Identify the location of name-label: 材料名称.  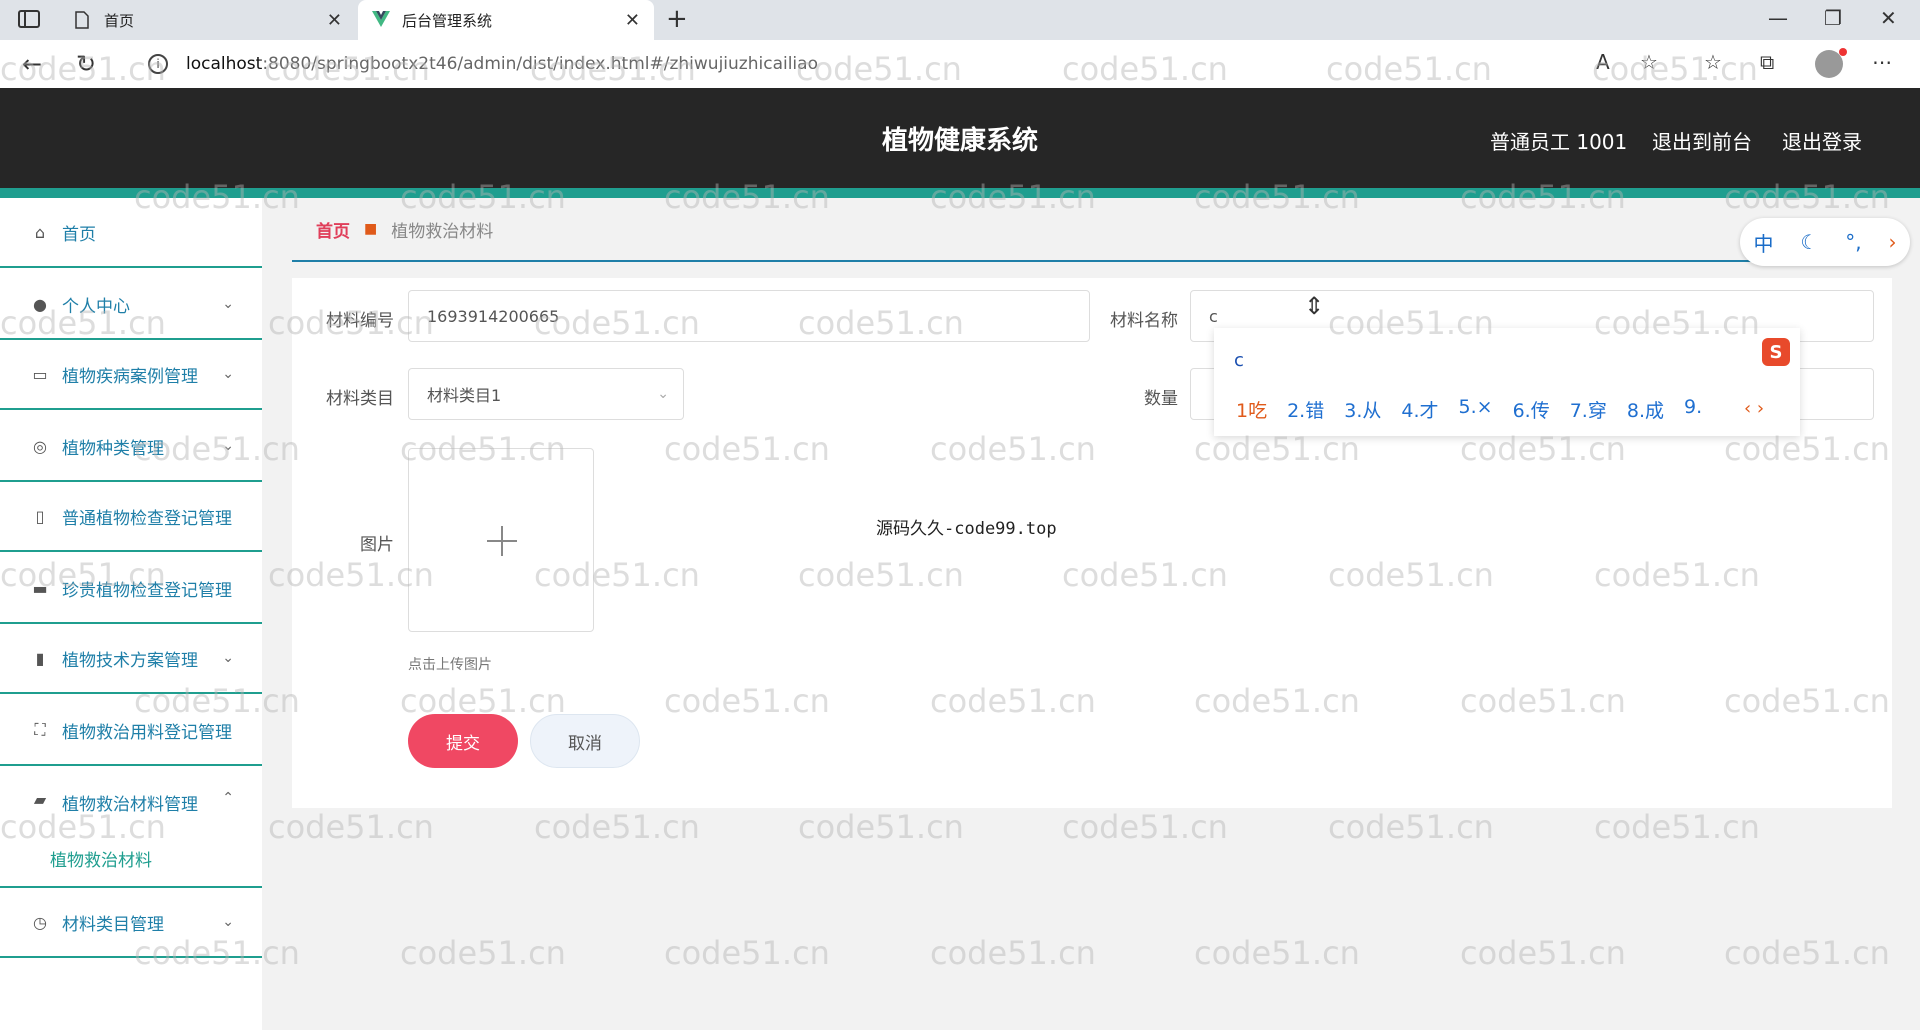
(1144, 321).